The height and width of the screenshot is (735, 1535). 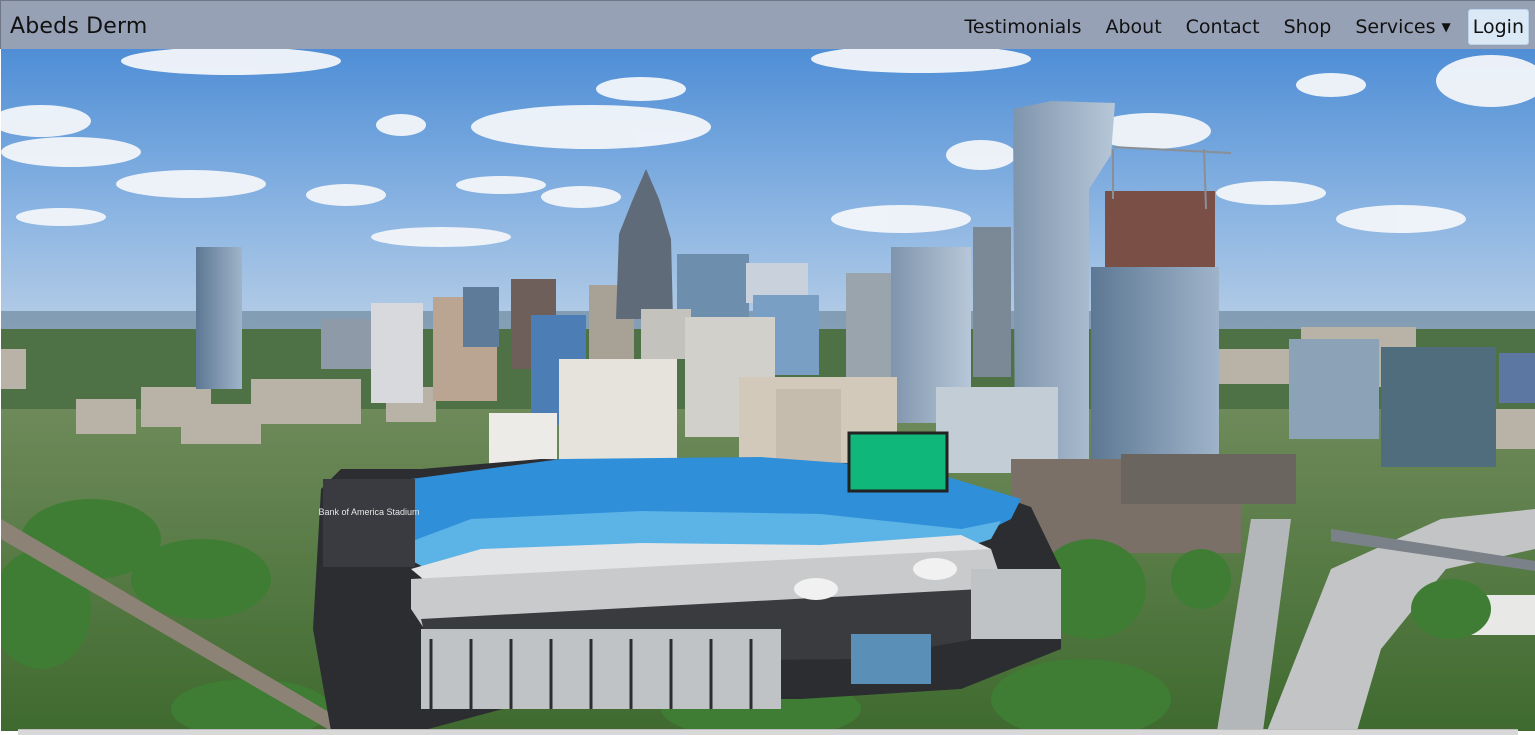 I want to click on nav-link-label: About, so click(x=1133, y=27).